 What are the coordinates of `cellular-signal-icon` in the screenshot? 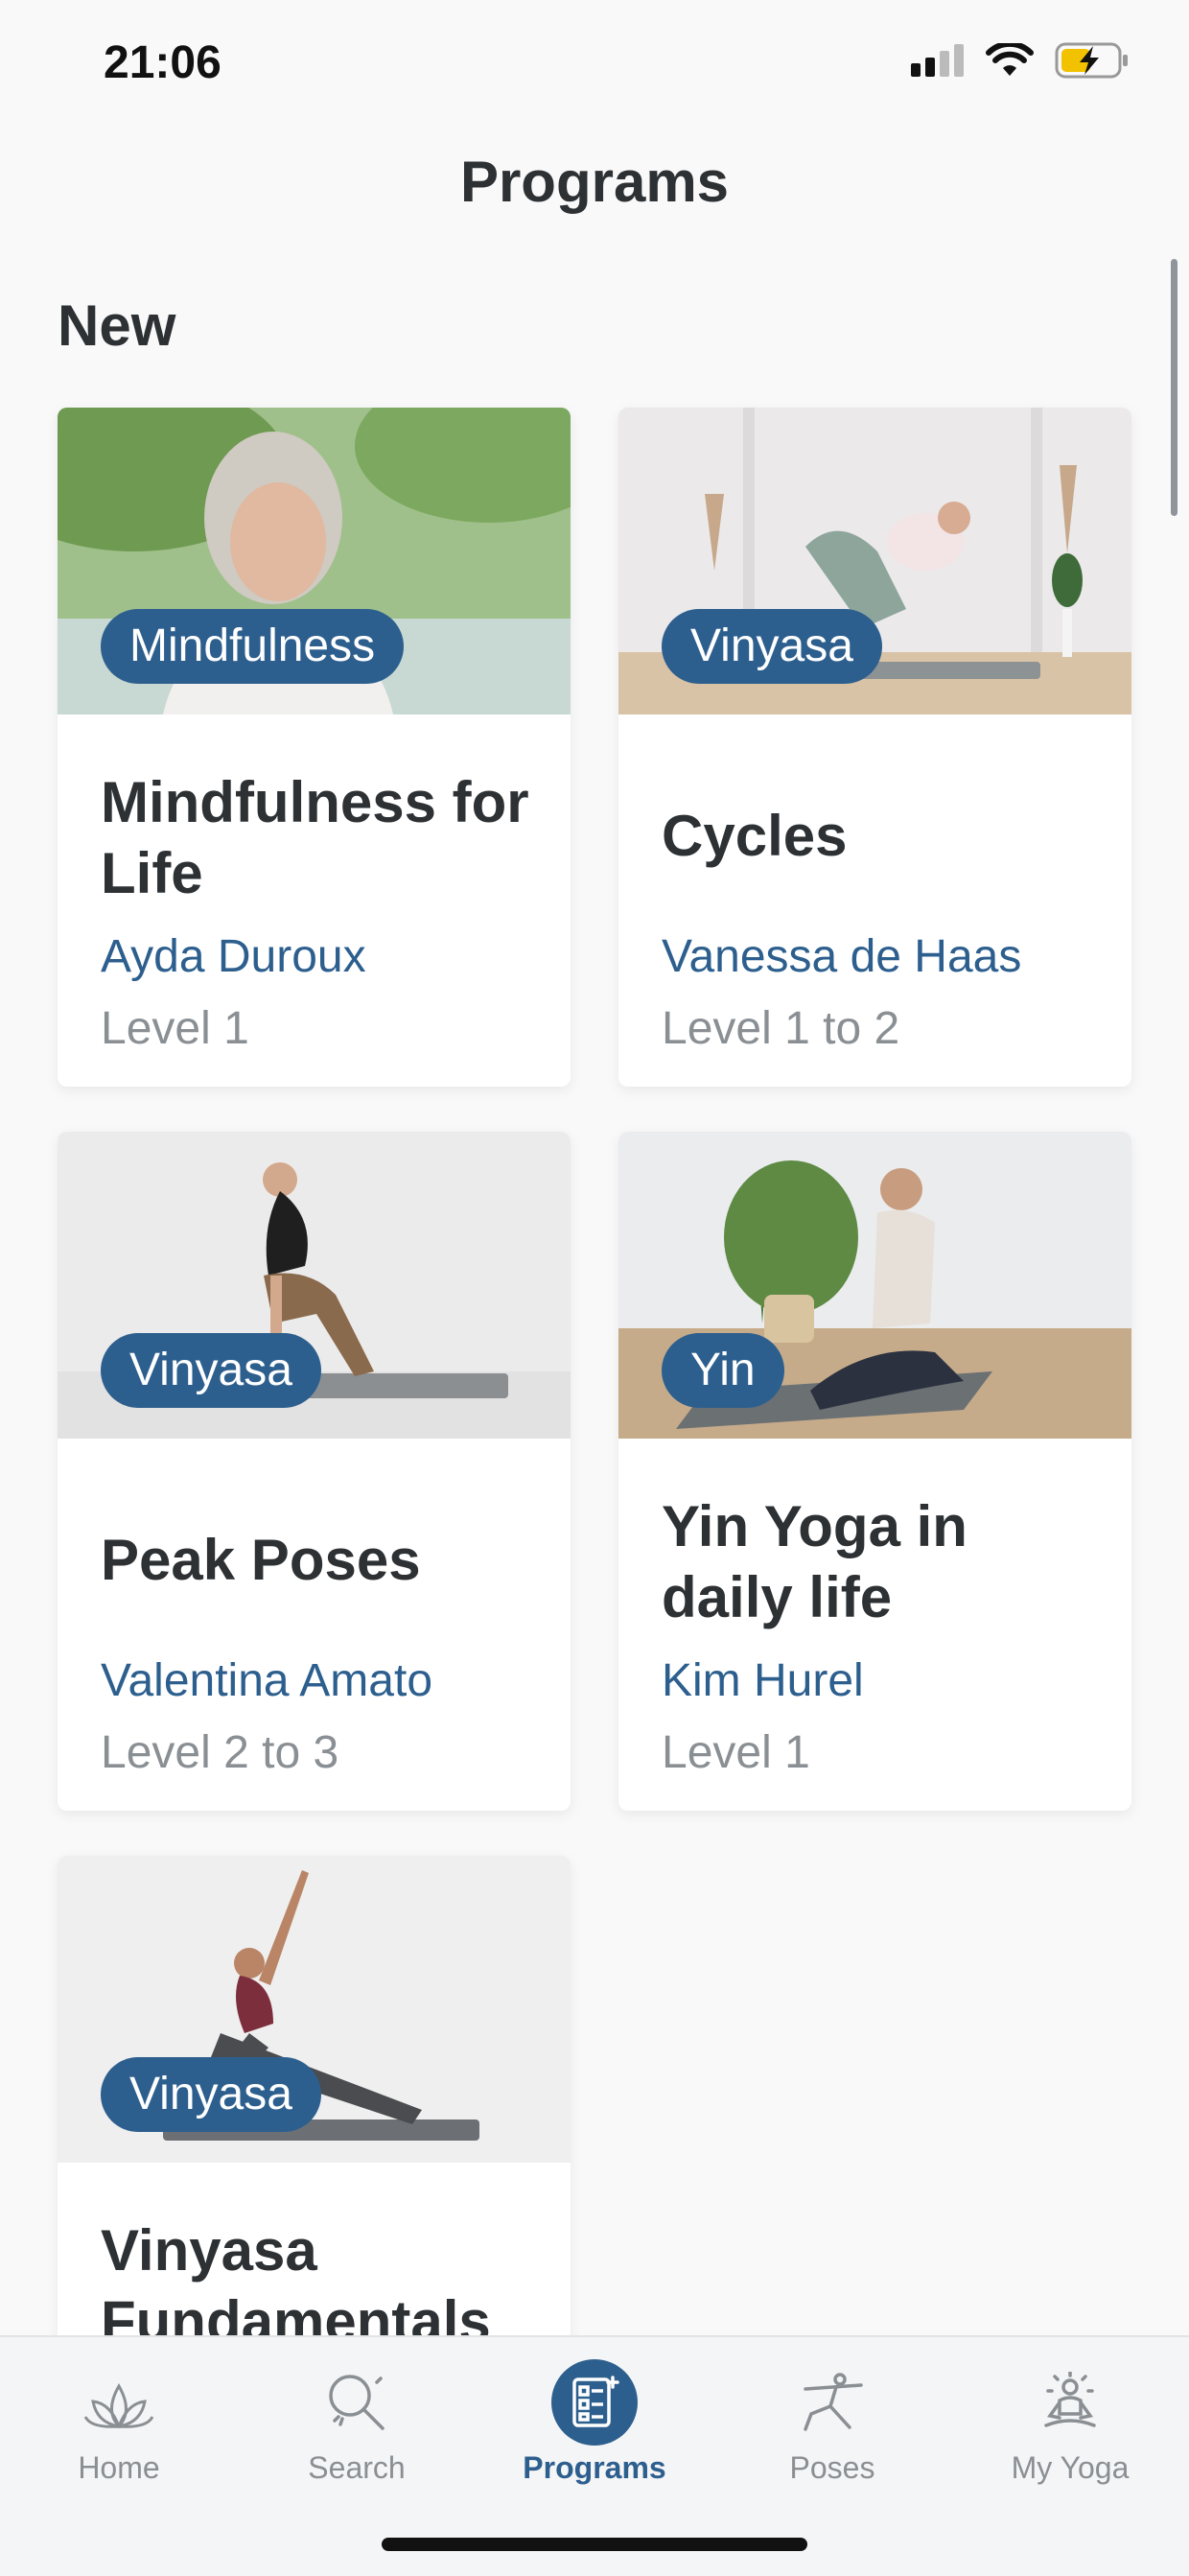 It's located at (937, 60).